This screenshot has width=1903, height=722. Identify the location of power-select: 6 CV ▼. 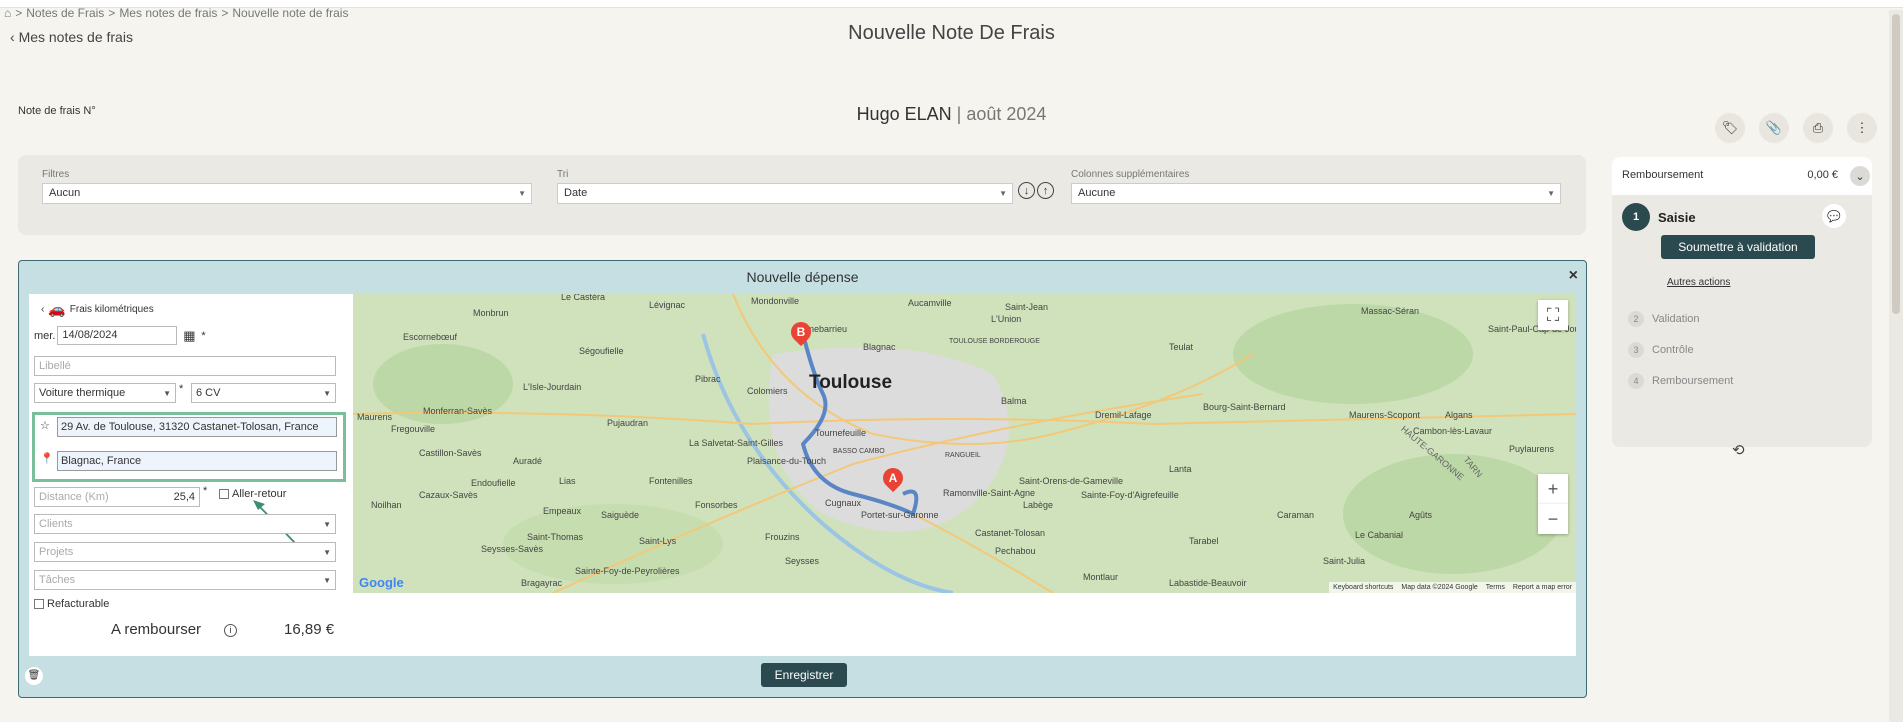
(263, 393).